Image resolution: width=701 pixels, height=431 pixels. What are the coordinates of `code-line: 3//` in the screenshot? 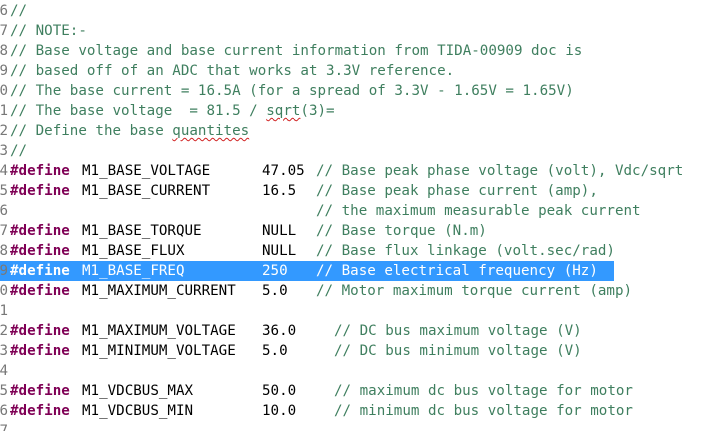 It's located at (350, 151).